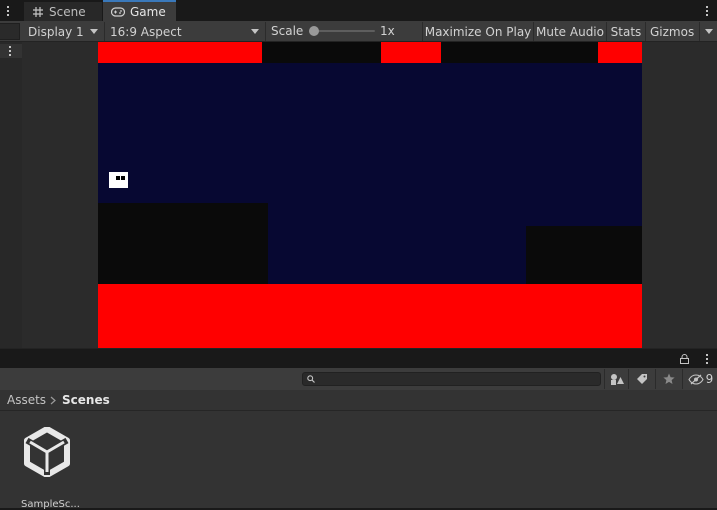 Image resolution: width=717 pixels, height=510 pixels. I want to click on window-menu-icon, so click(707, 11).